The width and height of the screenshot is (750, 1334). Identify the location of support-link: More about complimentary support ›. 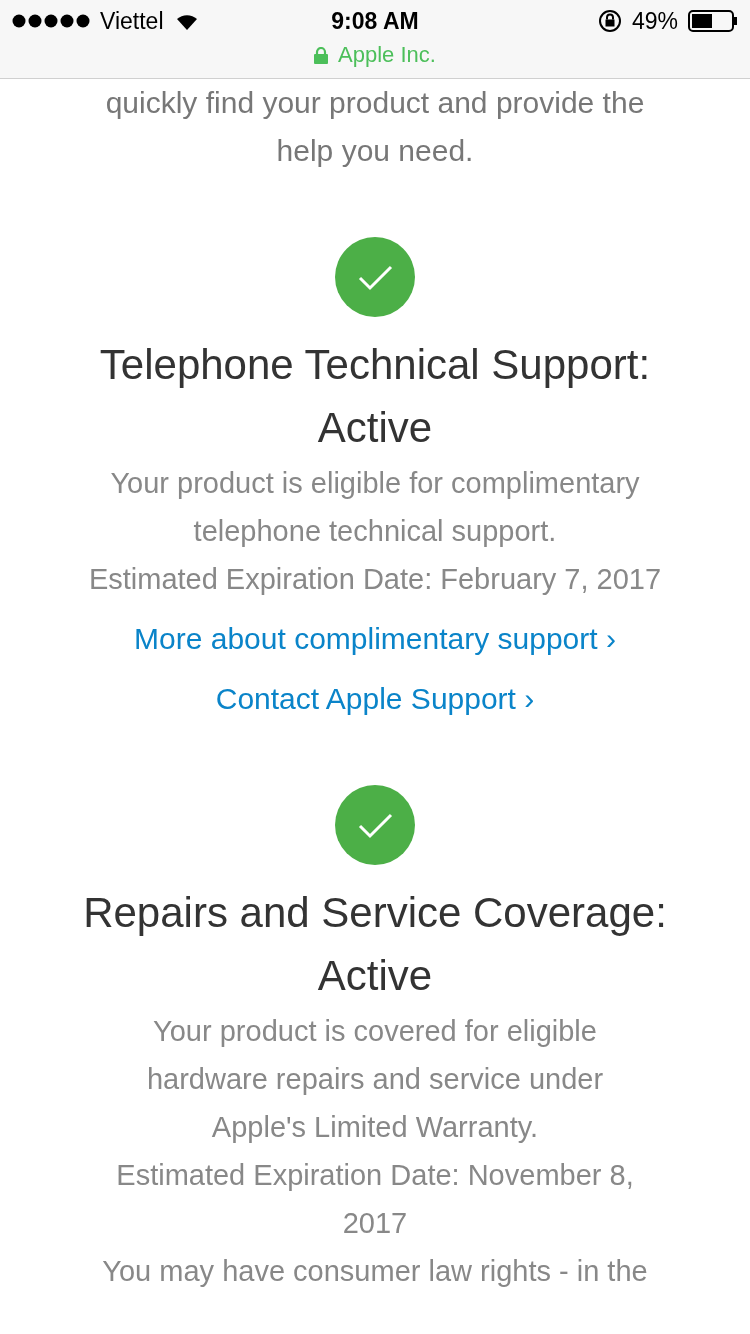
(375, 639).